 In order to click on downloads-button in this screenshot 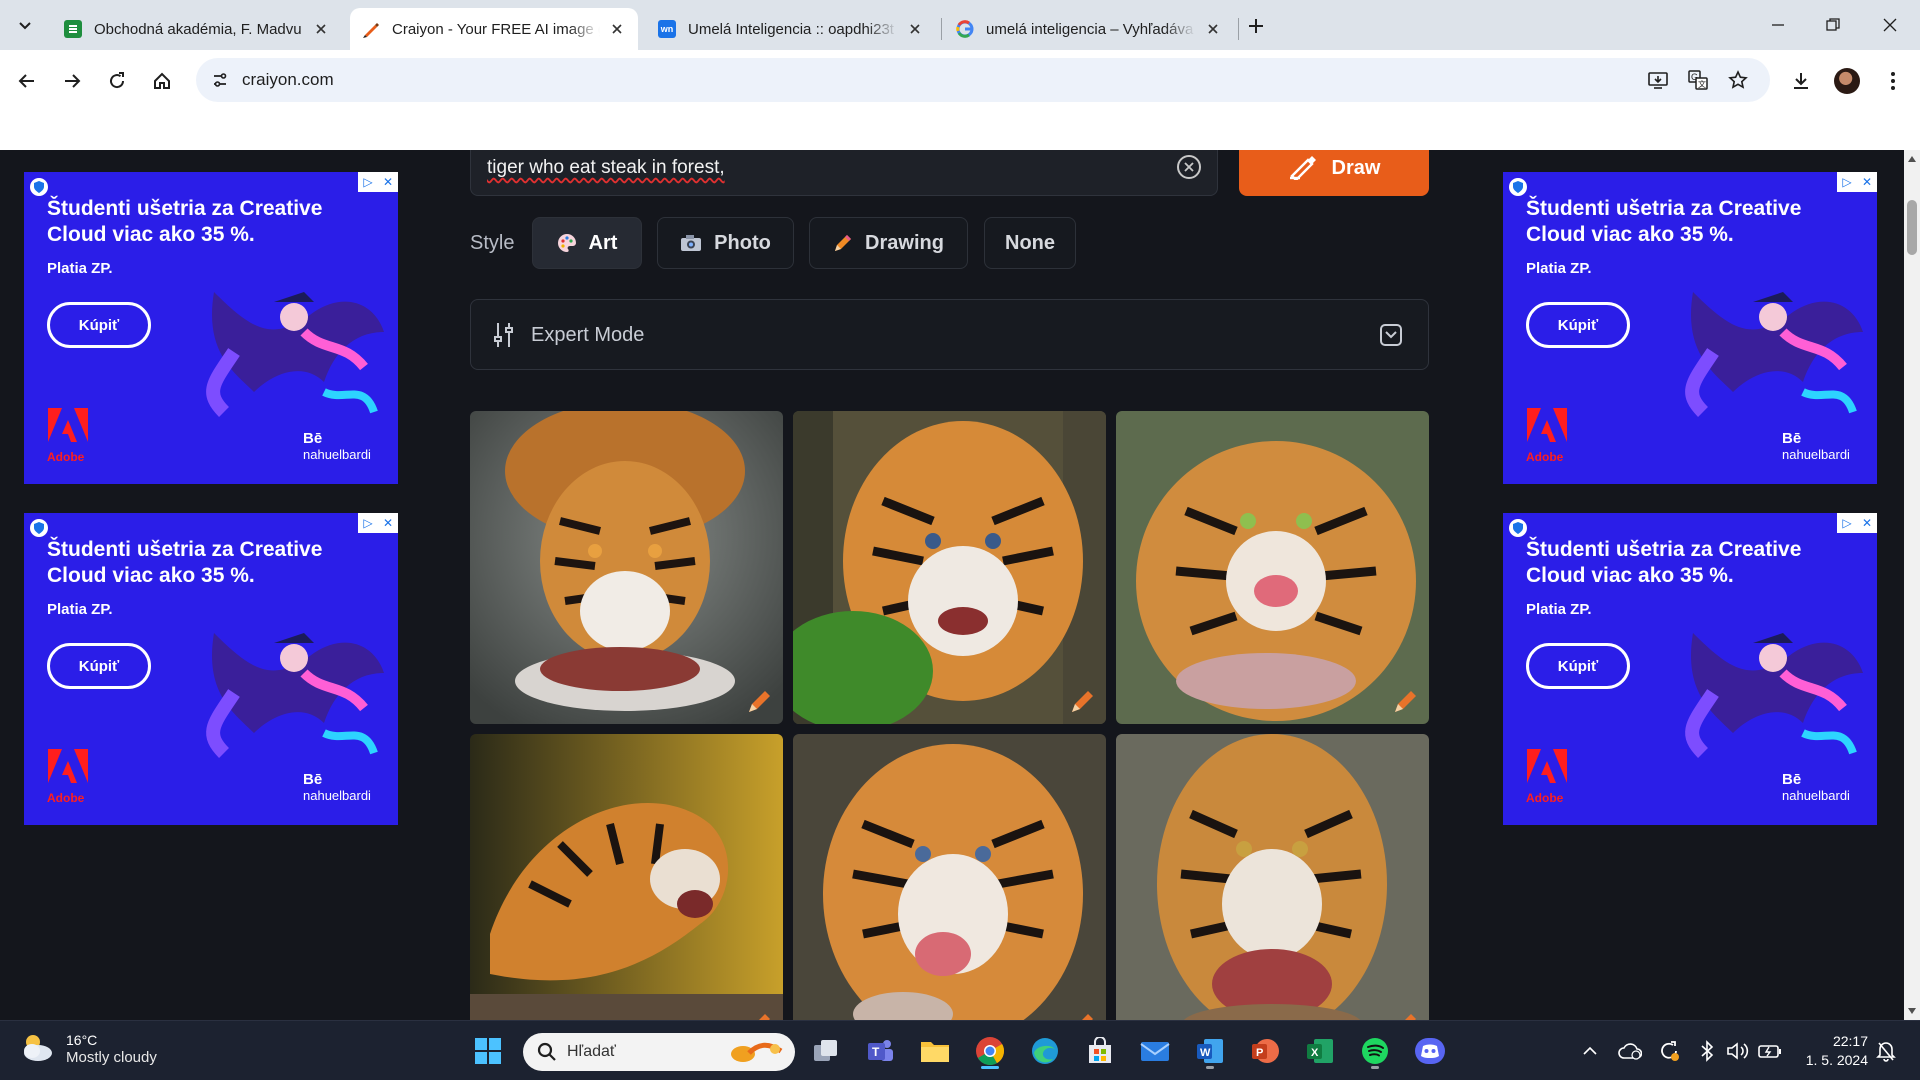, I will do `click(1801, 81)`.